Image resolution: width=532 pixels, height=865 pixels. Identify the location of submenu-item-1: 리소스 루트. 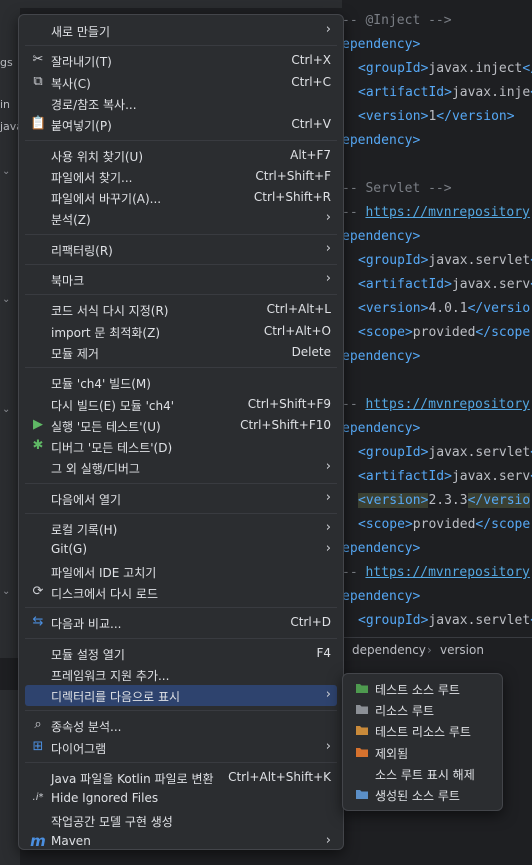
(422, 709).